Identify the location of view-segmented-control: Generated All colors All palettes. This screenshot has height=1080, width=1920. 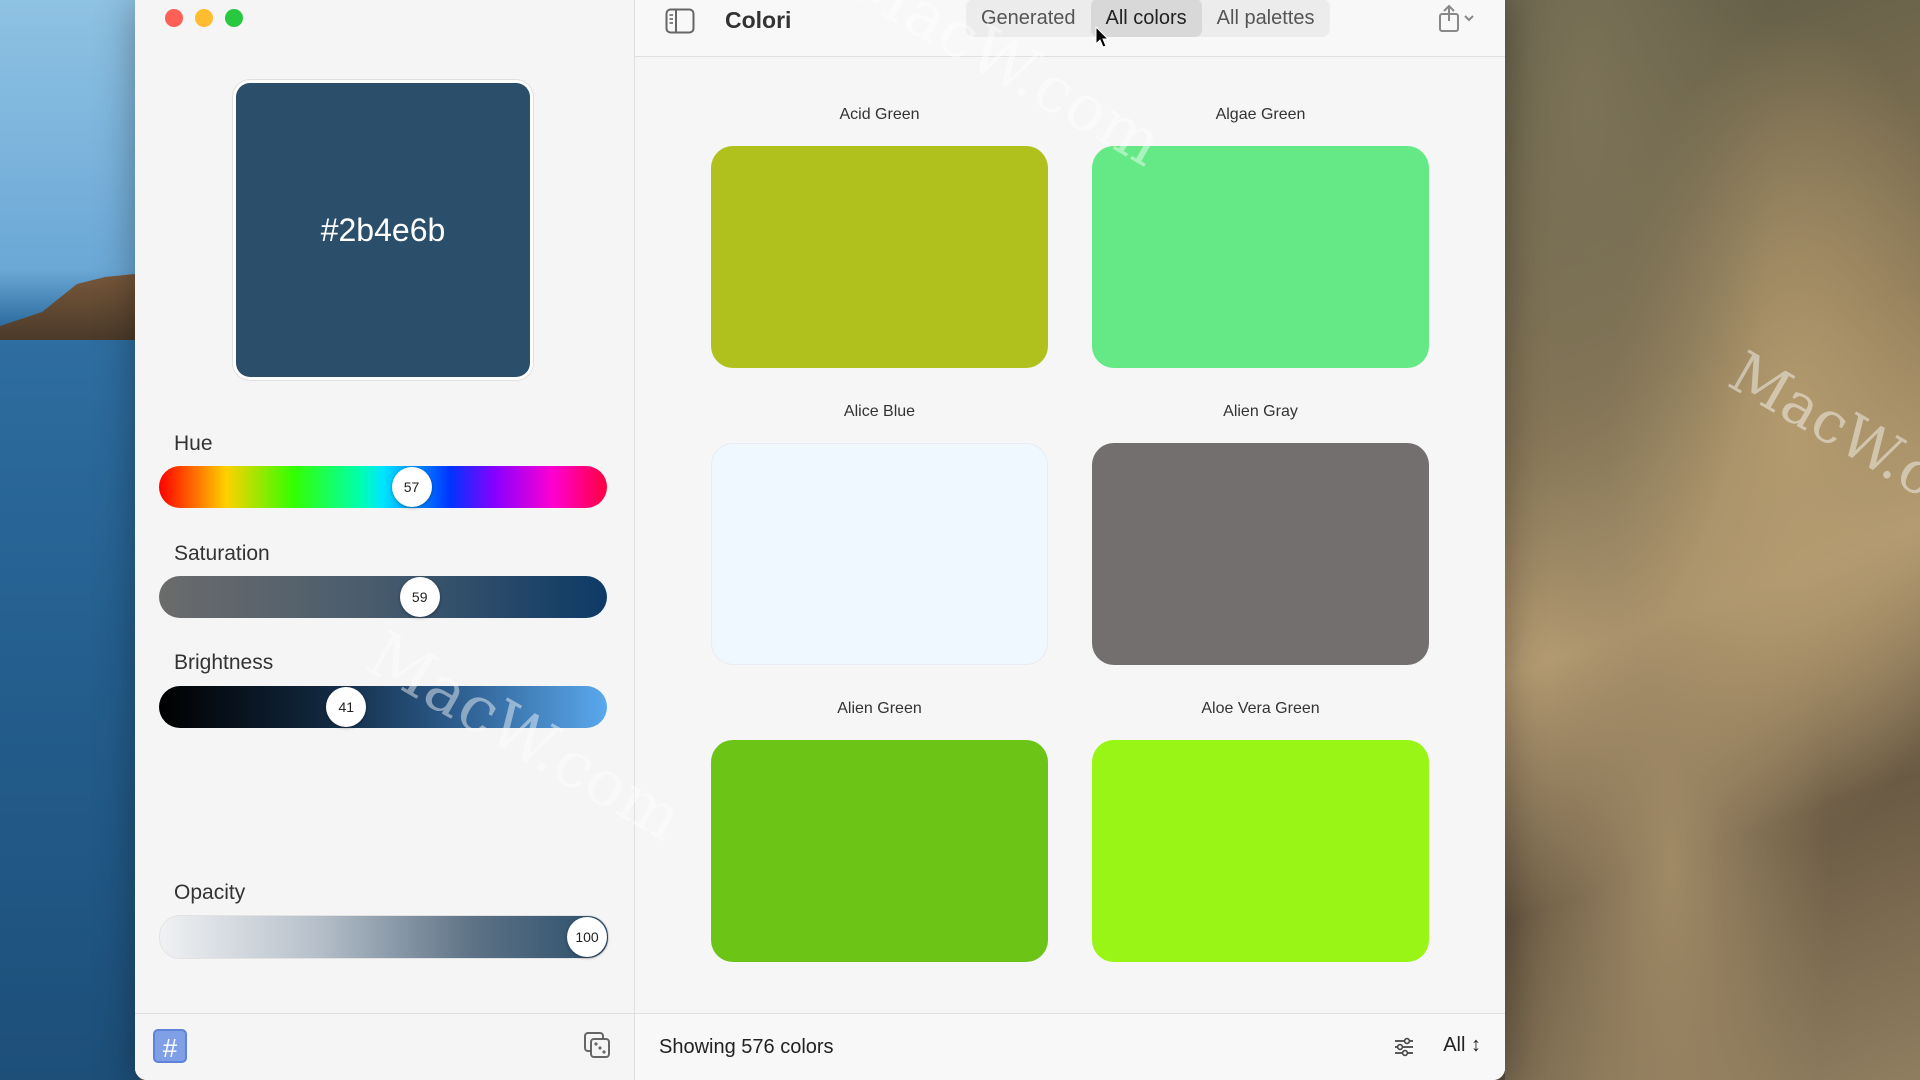
(1148, 18).